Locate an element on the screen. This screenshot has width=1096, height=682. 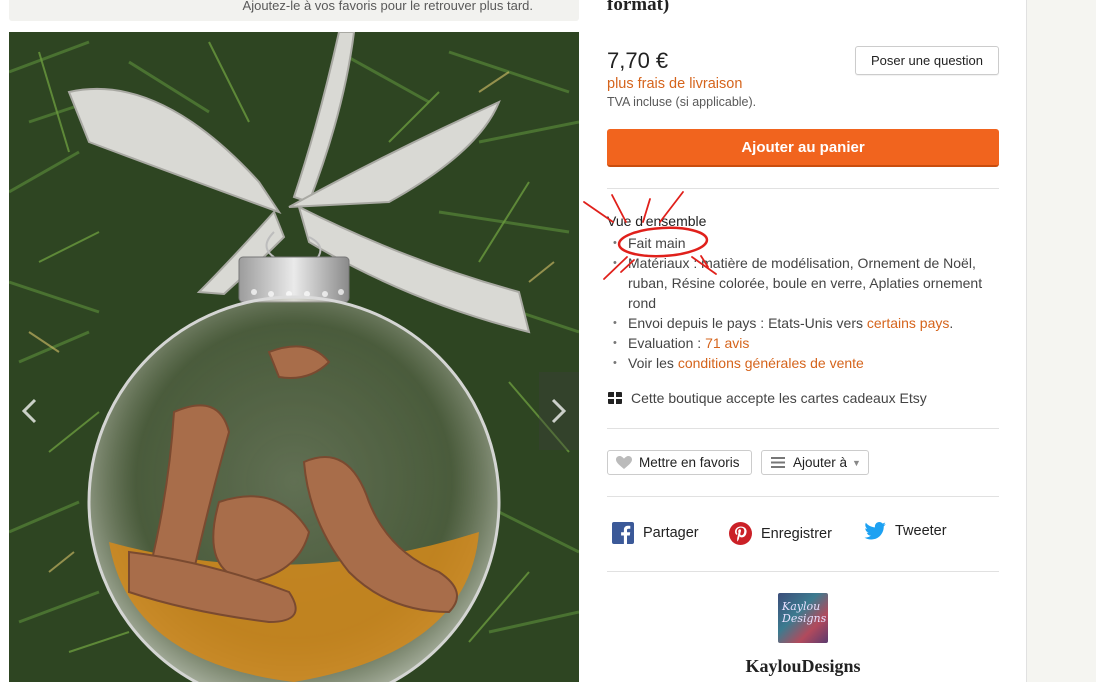
certain-countries-link: certains pays is located at coordinates (908, 323).